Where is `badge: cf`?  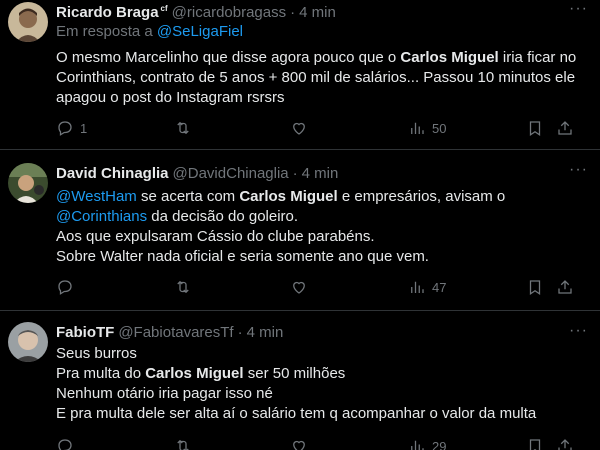 badge: cf is located at coordinates (164, 8).